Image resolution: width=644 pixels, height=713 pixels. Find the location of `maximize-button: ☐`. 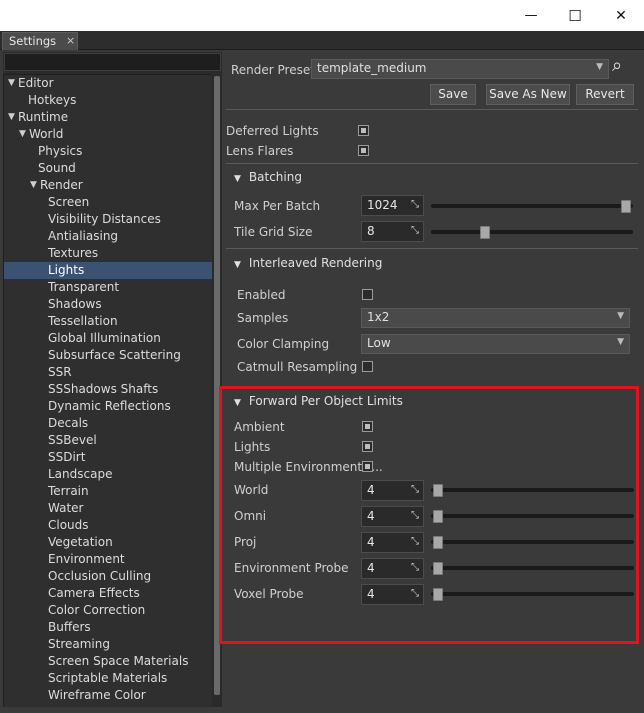

maximize-button: ☐ is located at coordinates (575, 15).